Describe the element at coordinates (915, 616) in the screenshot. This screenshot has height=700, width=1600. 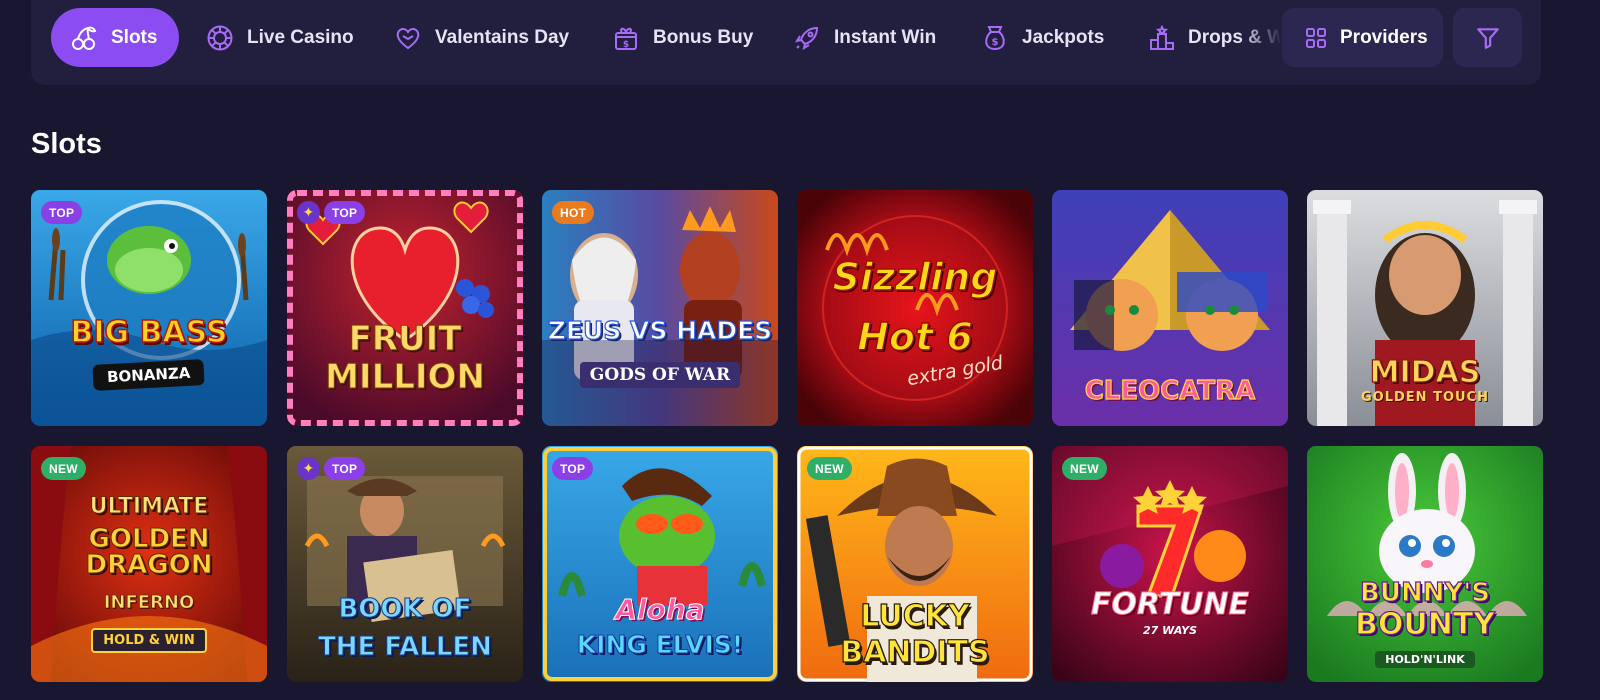
I see `game-title: Lucky` at that location.